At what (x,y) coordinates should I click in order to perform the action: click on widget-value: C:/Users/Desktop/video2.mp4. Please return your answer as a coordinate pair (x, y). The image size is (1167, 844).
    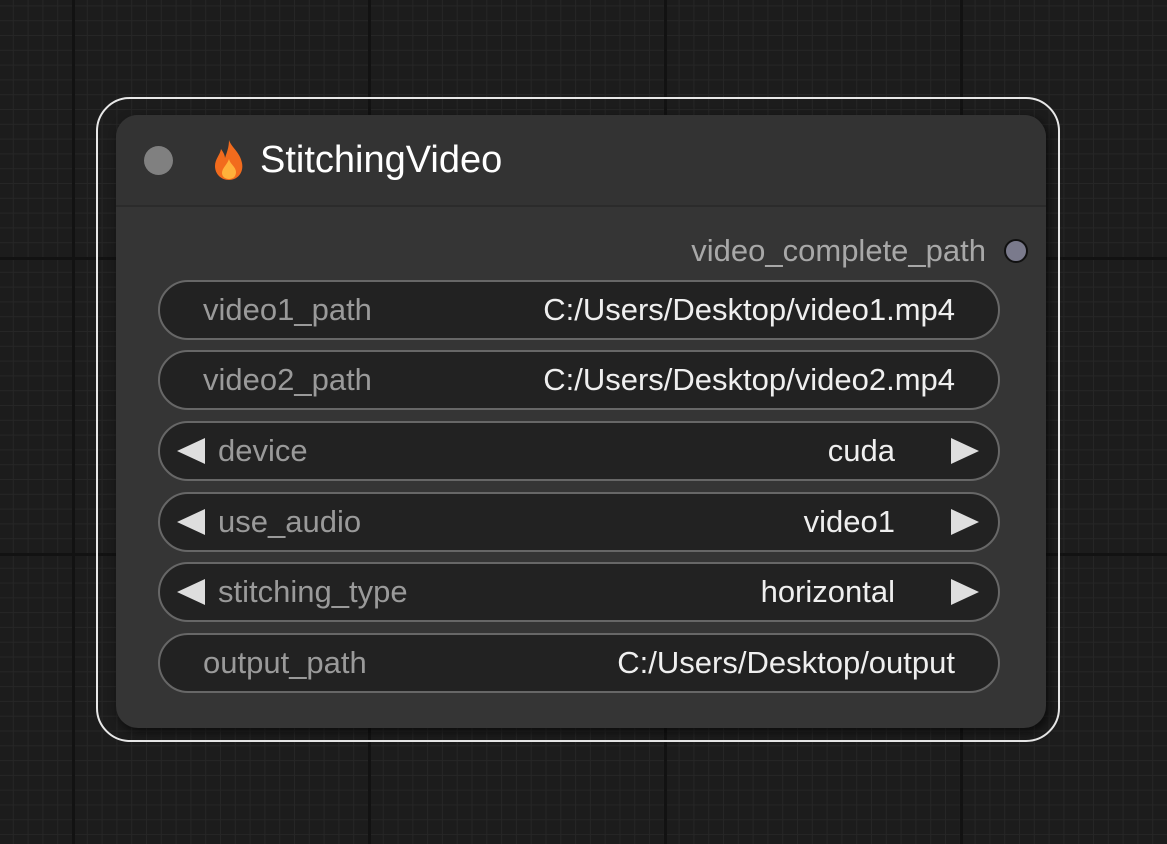
    Looking at the image, I should click on (749, 379).